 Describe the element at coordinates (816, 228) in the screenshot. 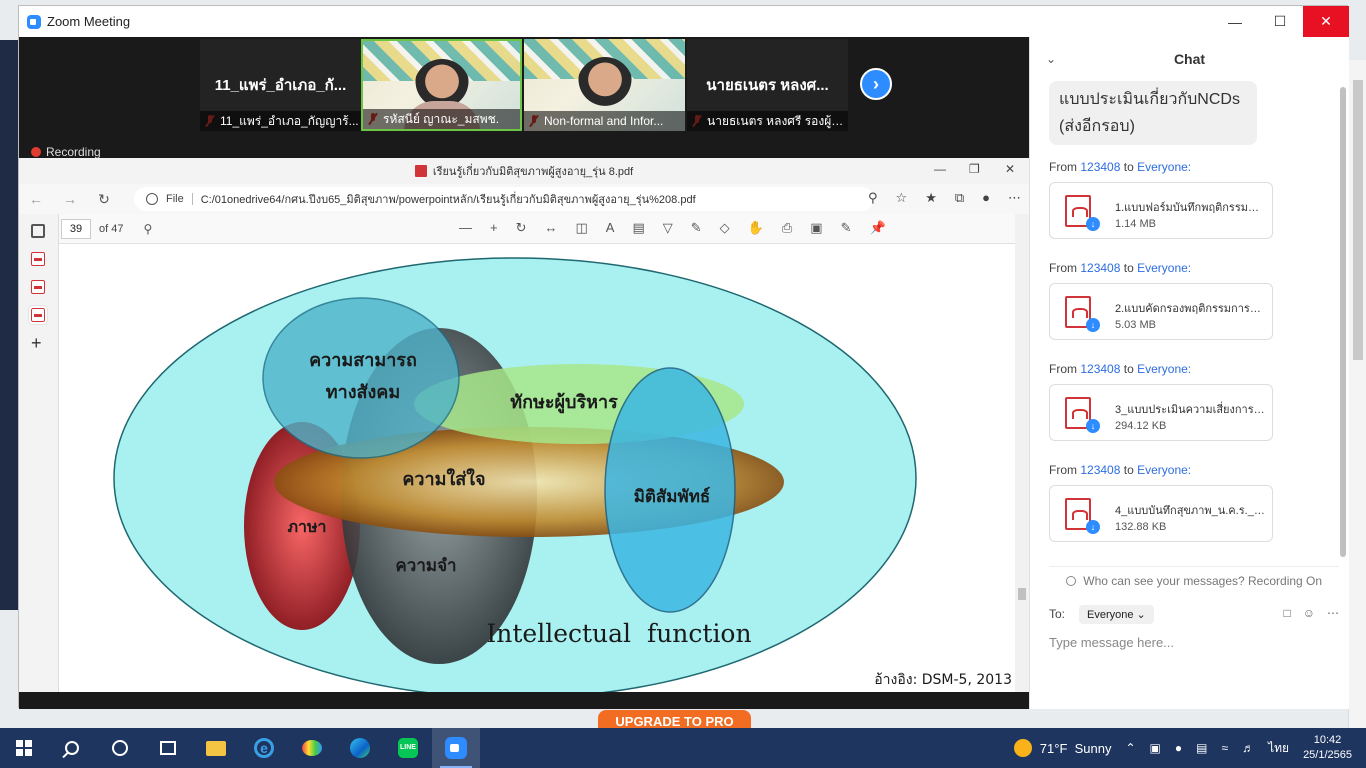

I see `save-icon: ▣` at that location.